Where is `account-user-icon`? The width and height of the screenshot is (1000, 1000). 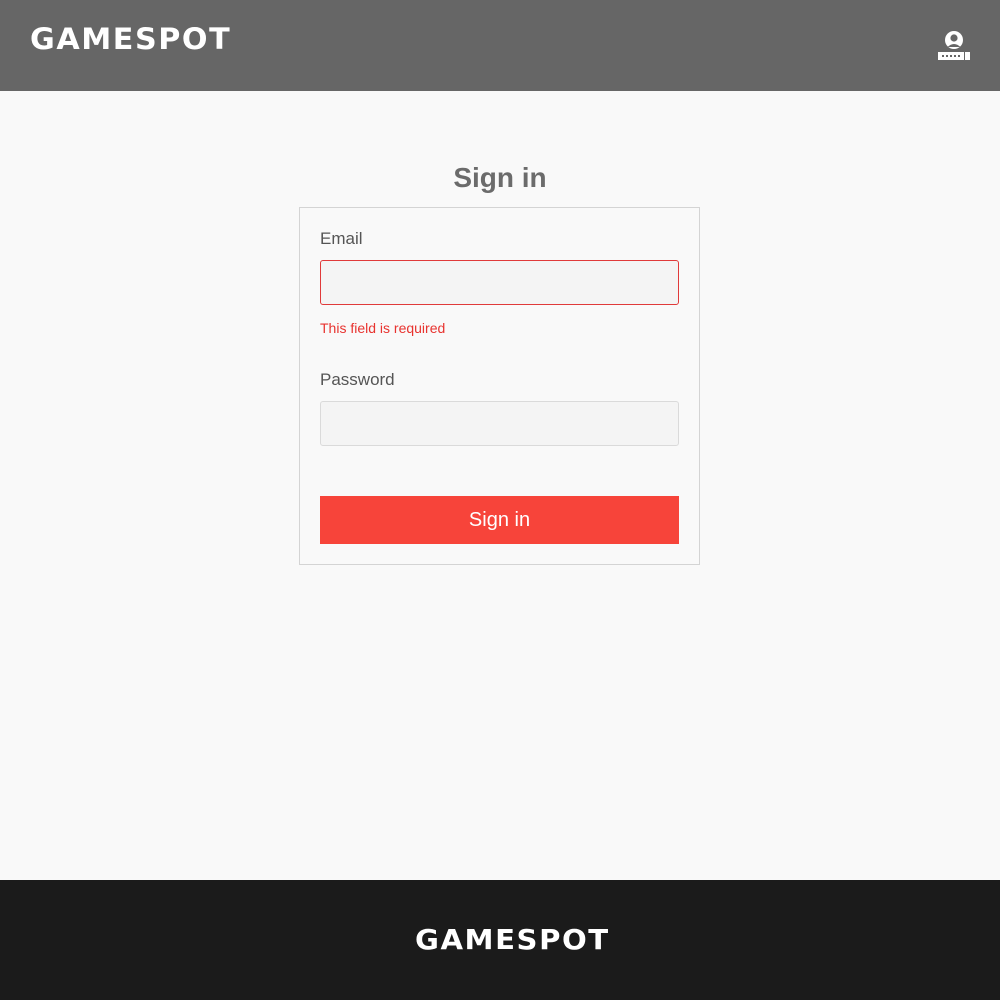
account-user-icon is located at coordinates (954, 46).